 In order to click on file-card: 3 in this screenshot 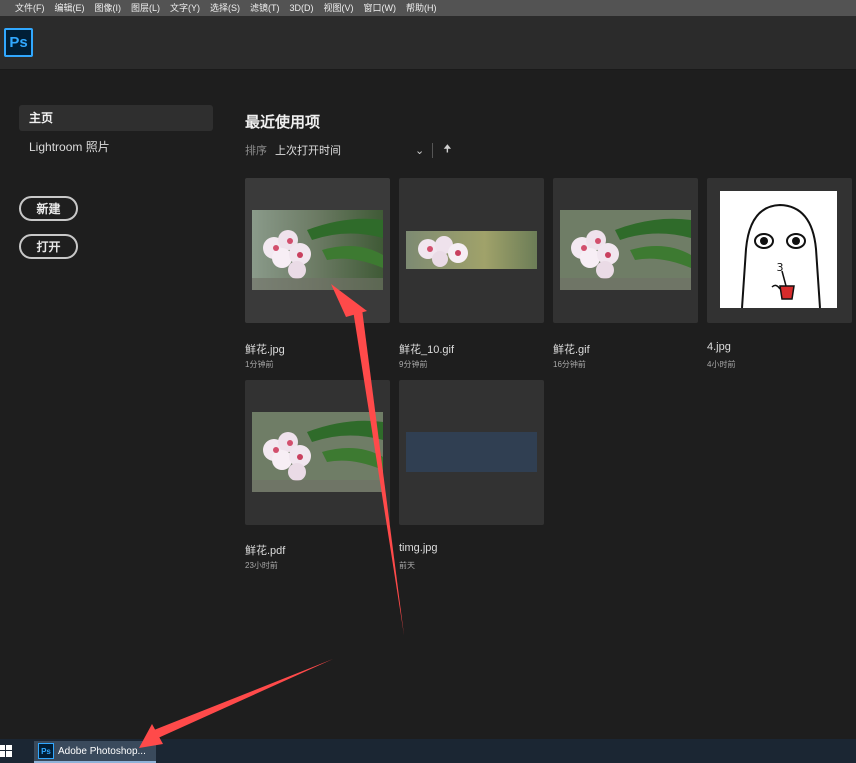, I will do `click(779, 250)`.